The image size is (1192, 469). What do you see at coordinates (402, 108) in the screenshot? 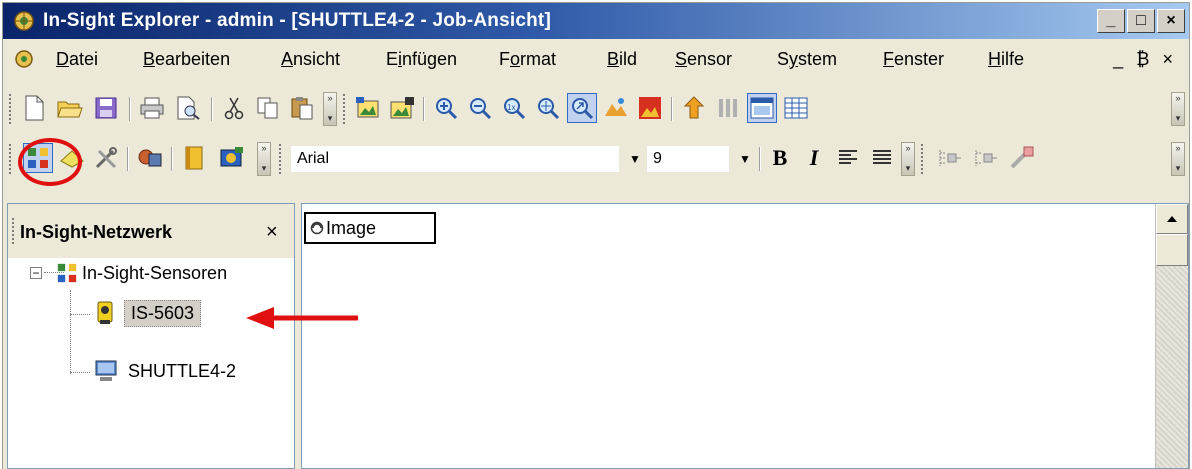
I see `image-save-icon` at bounding box center [402, 108].